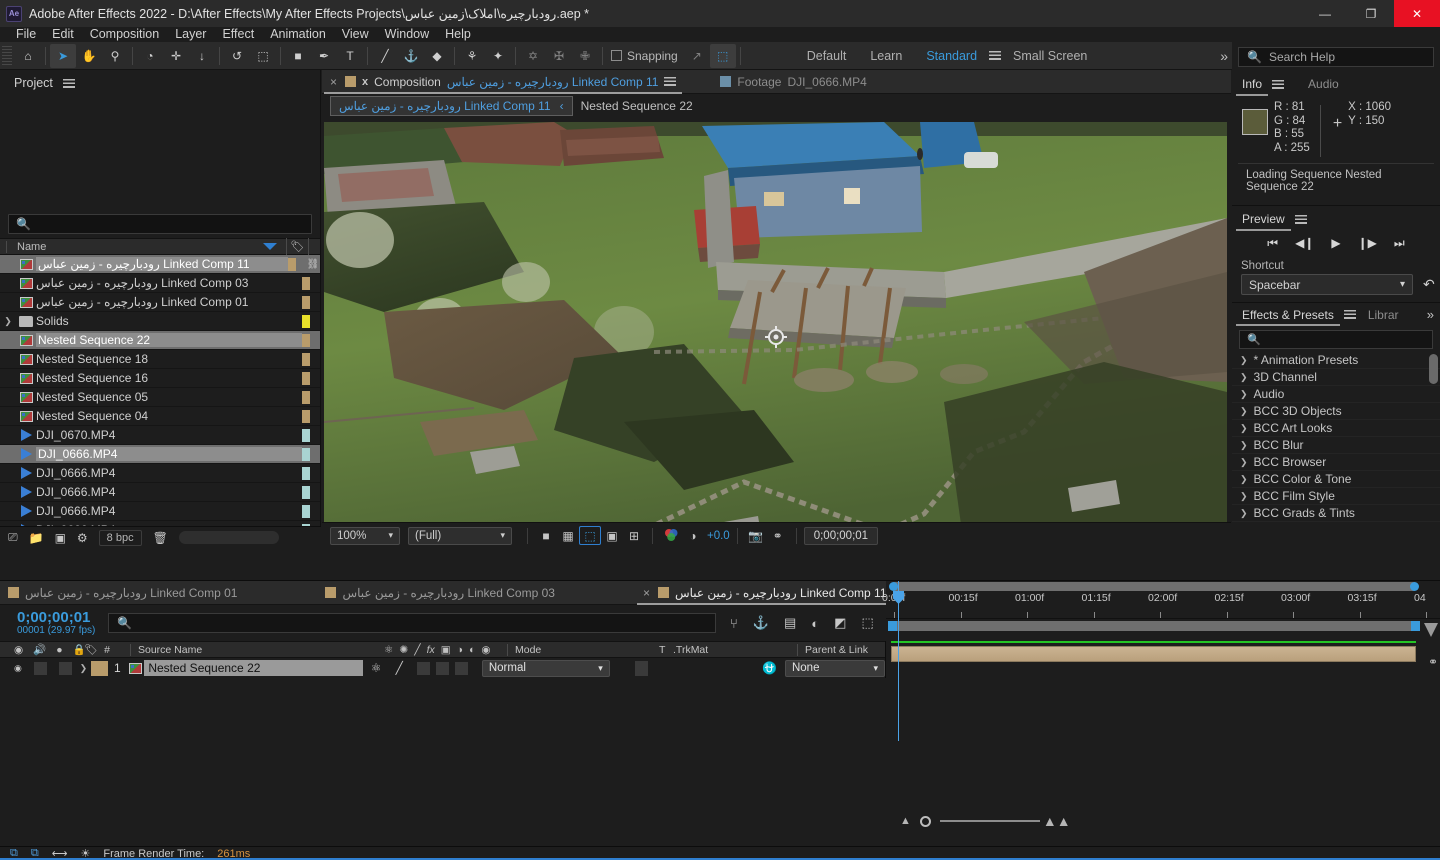 The image size is (1440, 860). I want to click on play-button: ▶, so click(1335, 243).